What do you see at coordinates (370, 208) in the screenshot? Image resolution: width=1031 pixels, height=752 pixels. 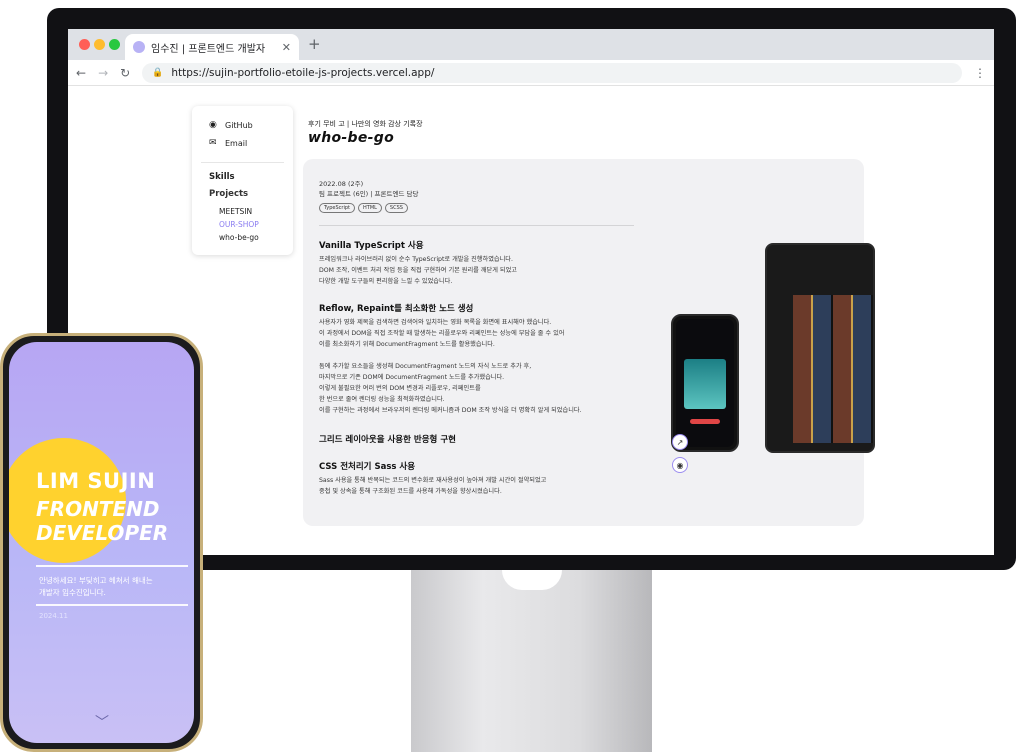 I see `tech-chip: HTML` at bounding box center [370, 208].